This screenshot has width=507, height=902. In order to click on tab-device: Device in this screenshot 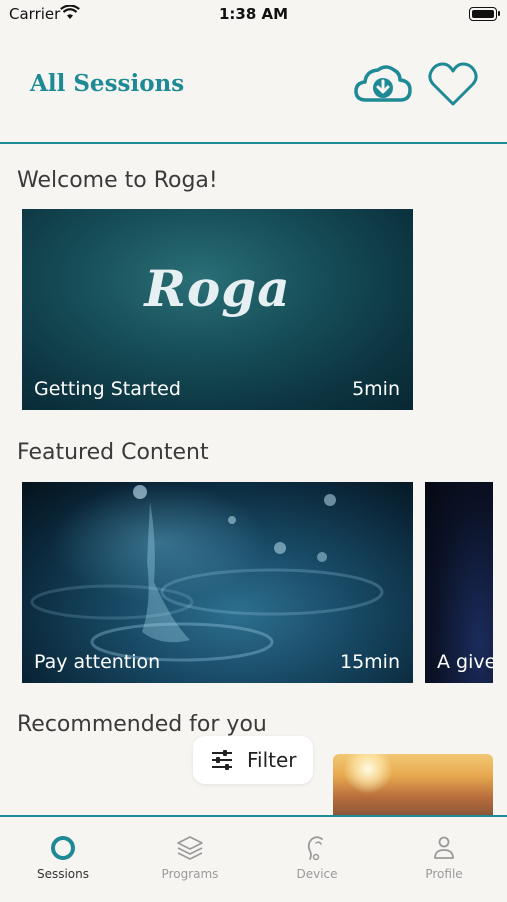, I will do `click(317, 859)`.